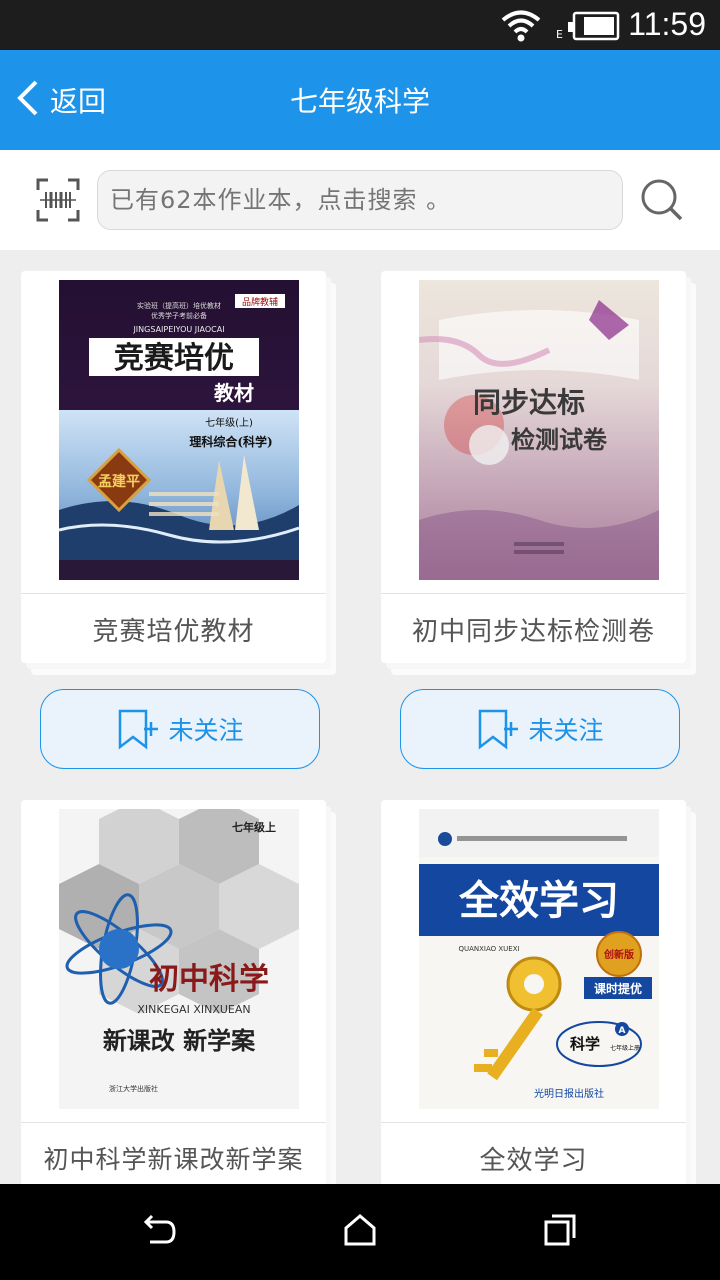 This screenshot has width=720, height=1280. What do you see at coordinates (667, 24) in the screenshot?
I see `status-time: 11:59` at bounding box center [667, 24].